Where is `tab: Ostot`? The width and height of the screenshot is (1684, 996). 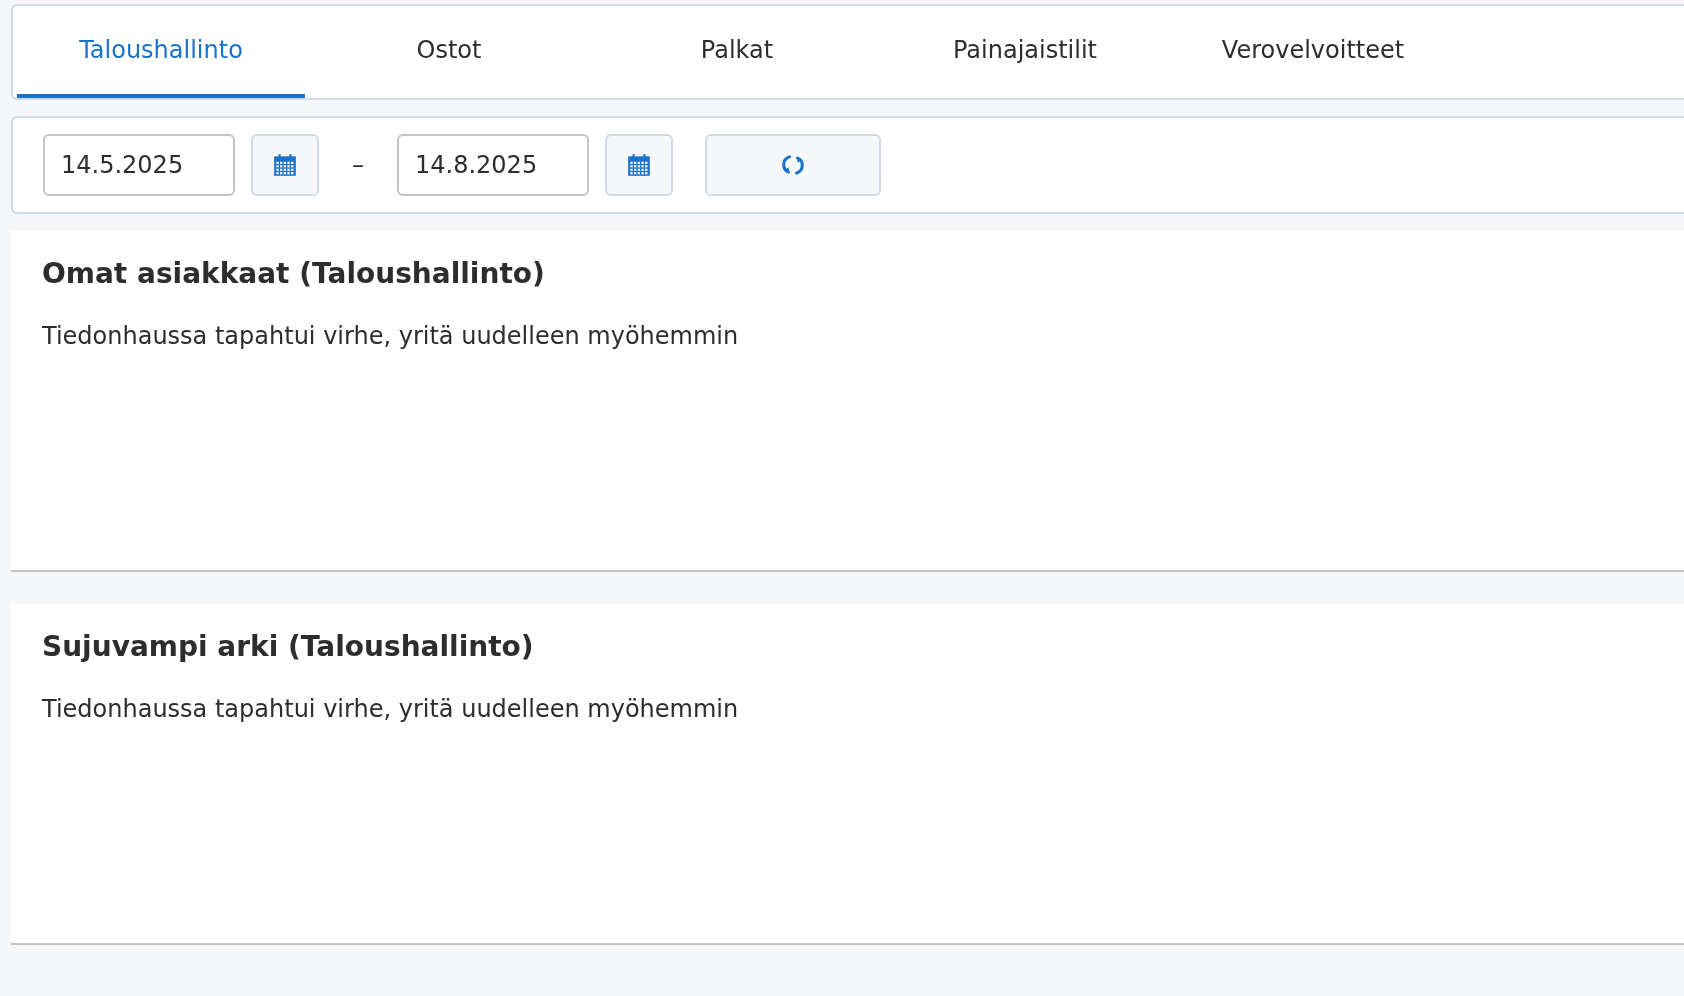 tab: Ostot is located at coordinates (449, 52).